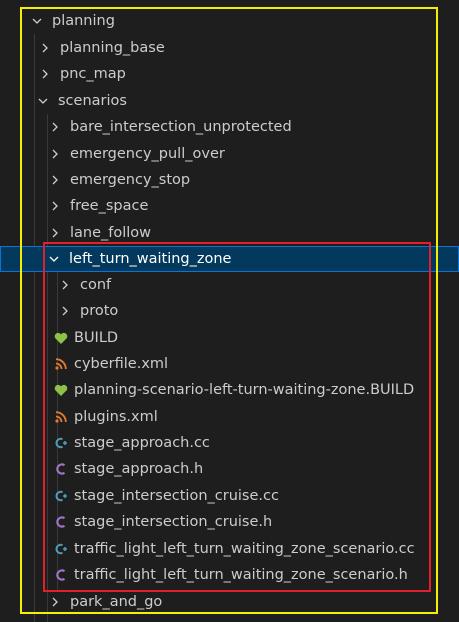 This screenshot has height=622, width=459. What do you see at coordinates (229, 180) in the screenshot?
I see `tree-item-emergency-stop: emergency_stop` at bounding box center [229, 180].